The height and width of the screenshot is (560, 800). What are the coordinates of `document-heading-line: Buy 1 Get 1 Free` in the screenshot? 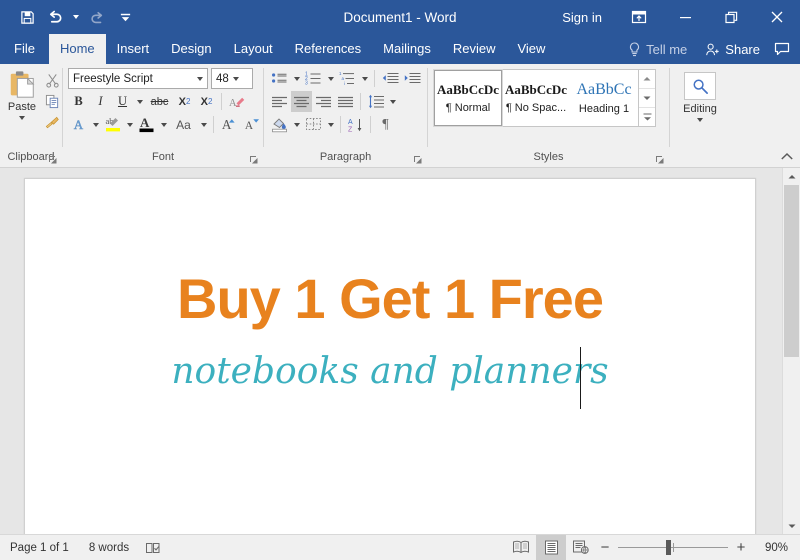 It's located at (390, 299).